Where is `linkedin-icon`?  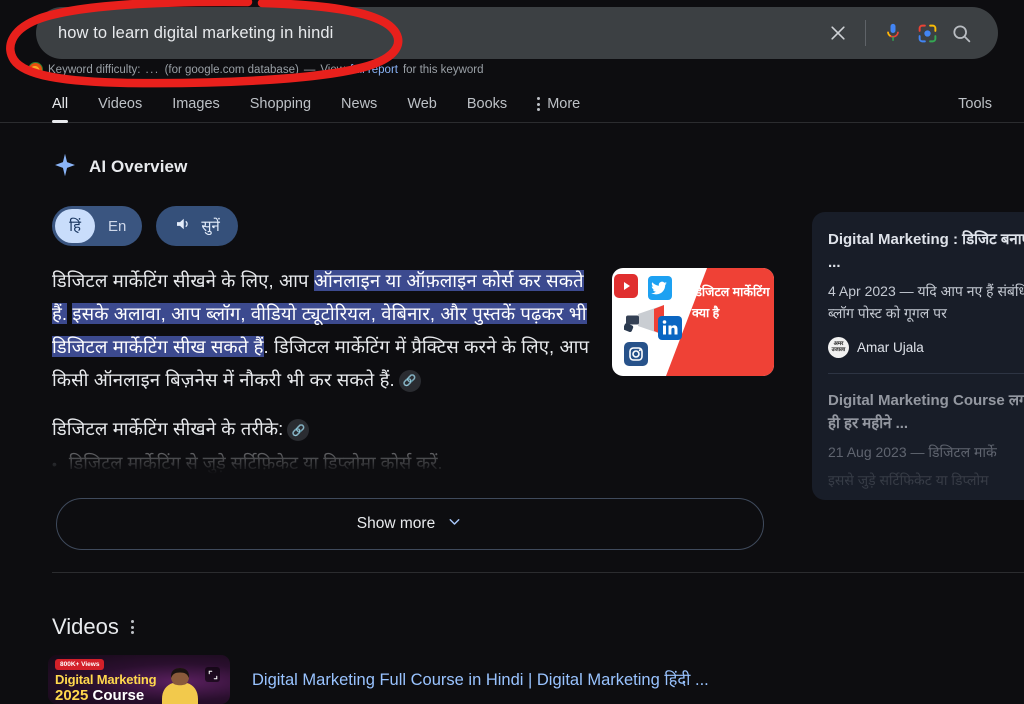 linkedin-icon is located at coordinates (670, 328).